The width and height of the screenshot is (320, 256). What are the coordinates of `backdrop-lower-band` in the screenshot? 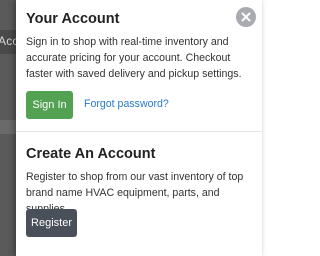 It's located at (8, 127).